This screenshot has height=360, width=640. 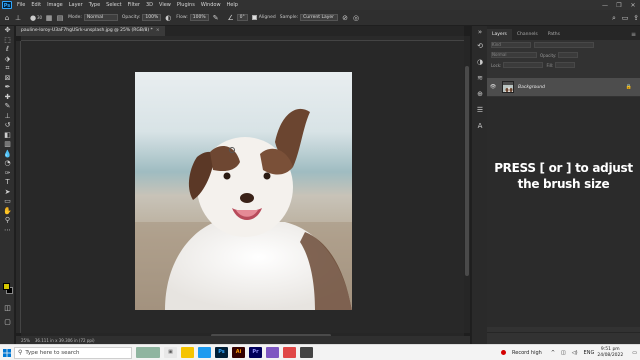 I want to click on marquee-tool-icon: ⬚, so click(x=7, y=41).